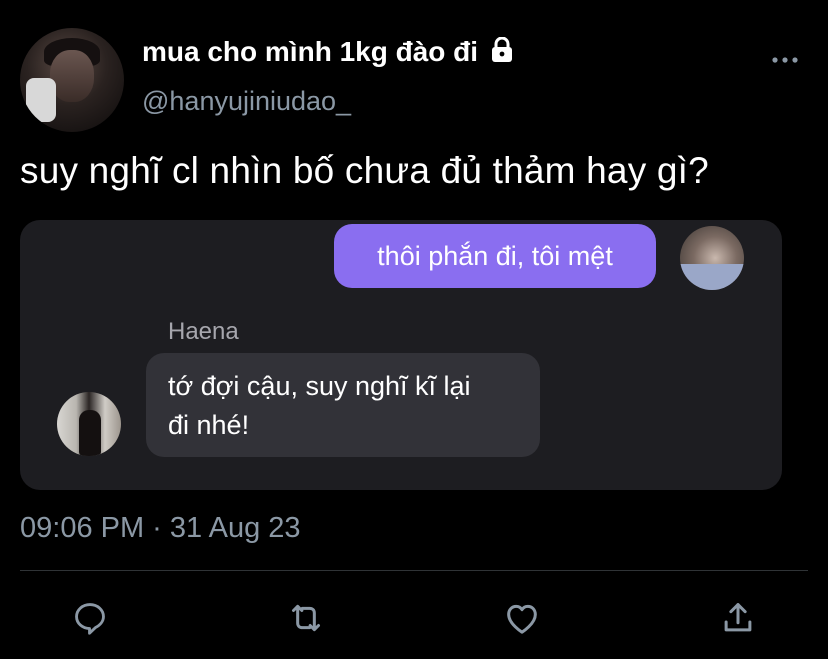 The width and height of the screenshot is (828, 659). What do you see at coordinates (414, 570) in the screenshot?
I see `divider` at bounding box center [414, 570].